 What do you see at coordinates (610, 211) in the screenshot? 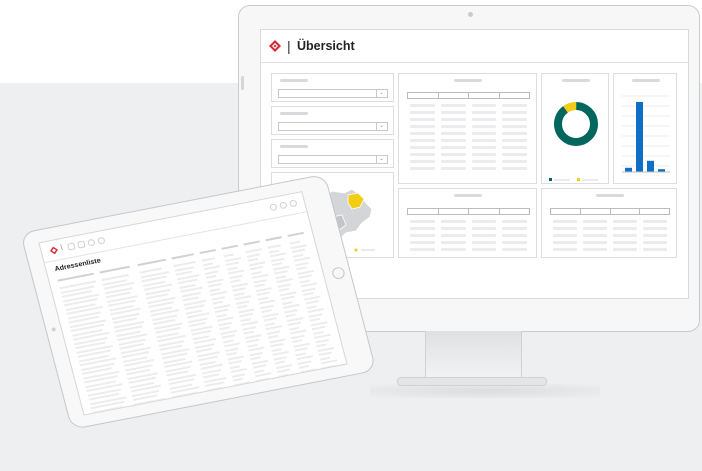
I see `table-header` at bounding box center [610, 211].